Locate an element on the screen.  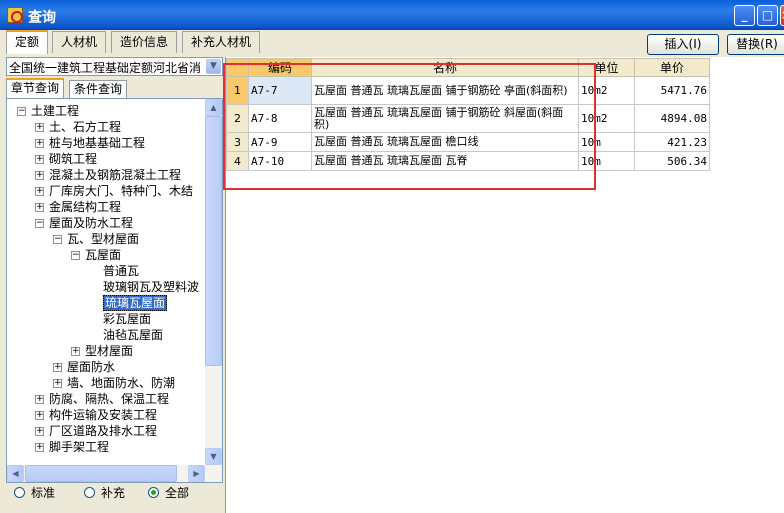
radio-dot-icon is located at coordinates (19, 492).